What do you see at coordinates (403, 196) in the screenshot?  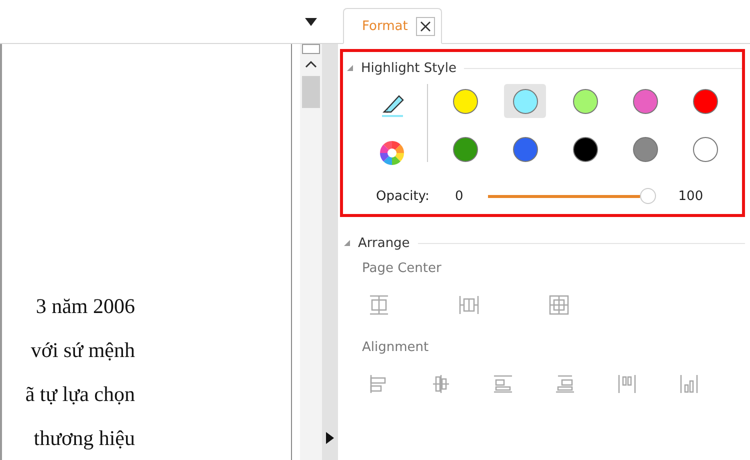 I see `opacity-label: Opacity:` at bounding box center [403, 196].